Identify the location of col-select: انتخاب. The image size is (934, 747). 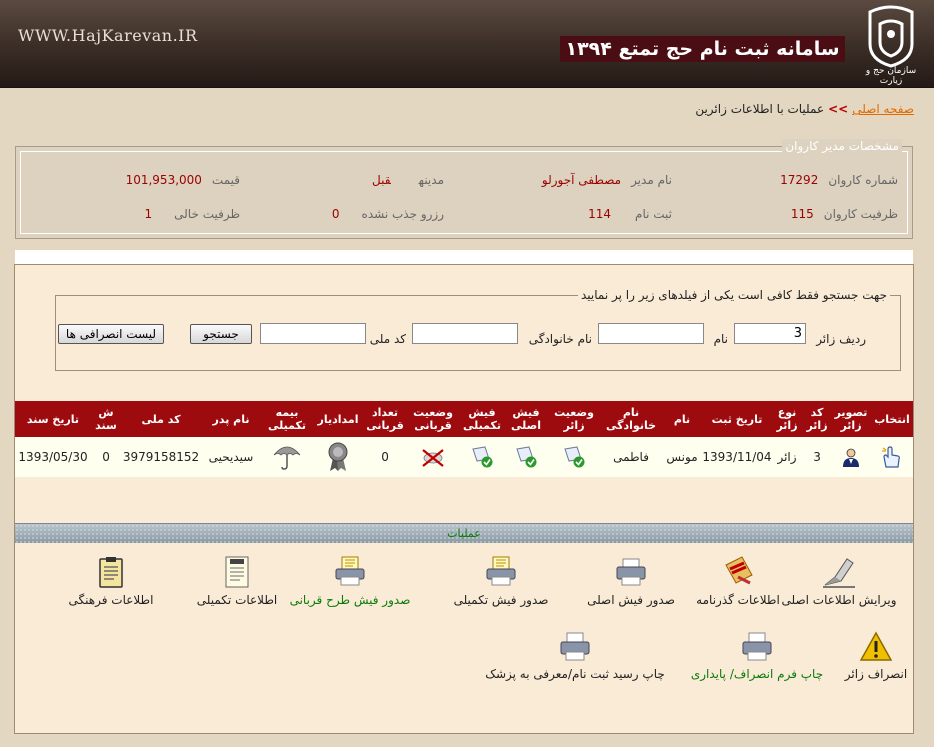
(892, 419).